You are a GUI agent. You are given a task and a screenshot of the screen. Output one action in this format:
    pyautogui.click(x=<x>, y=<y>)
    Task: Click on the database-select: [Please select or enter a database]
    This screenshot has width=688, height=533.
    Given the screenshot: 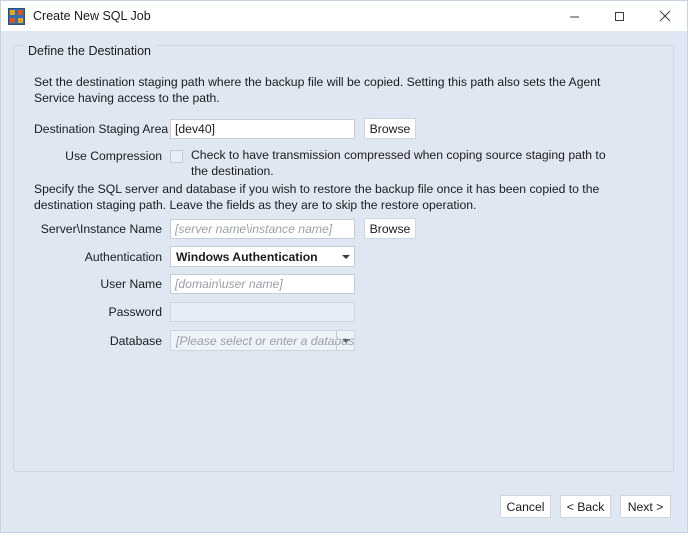 What is the action you would take?
    pyautogui.click(x=262, y=340)
    